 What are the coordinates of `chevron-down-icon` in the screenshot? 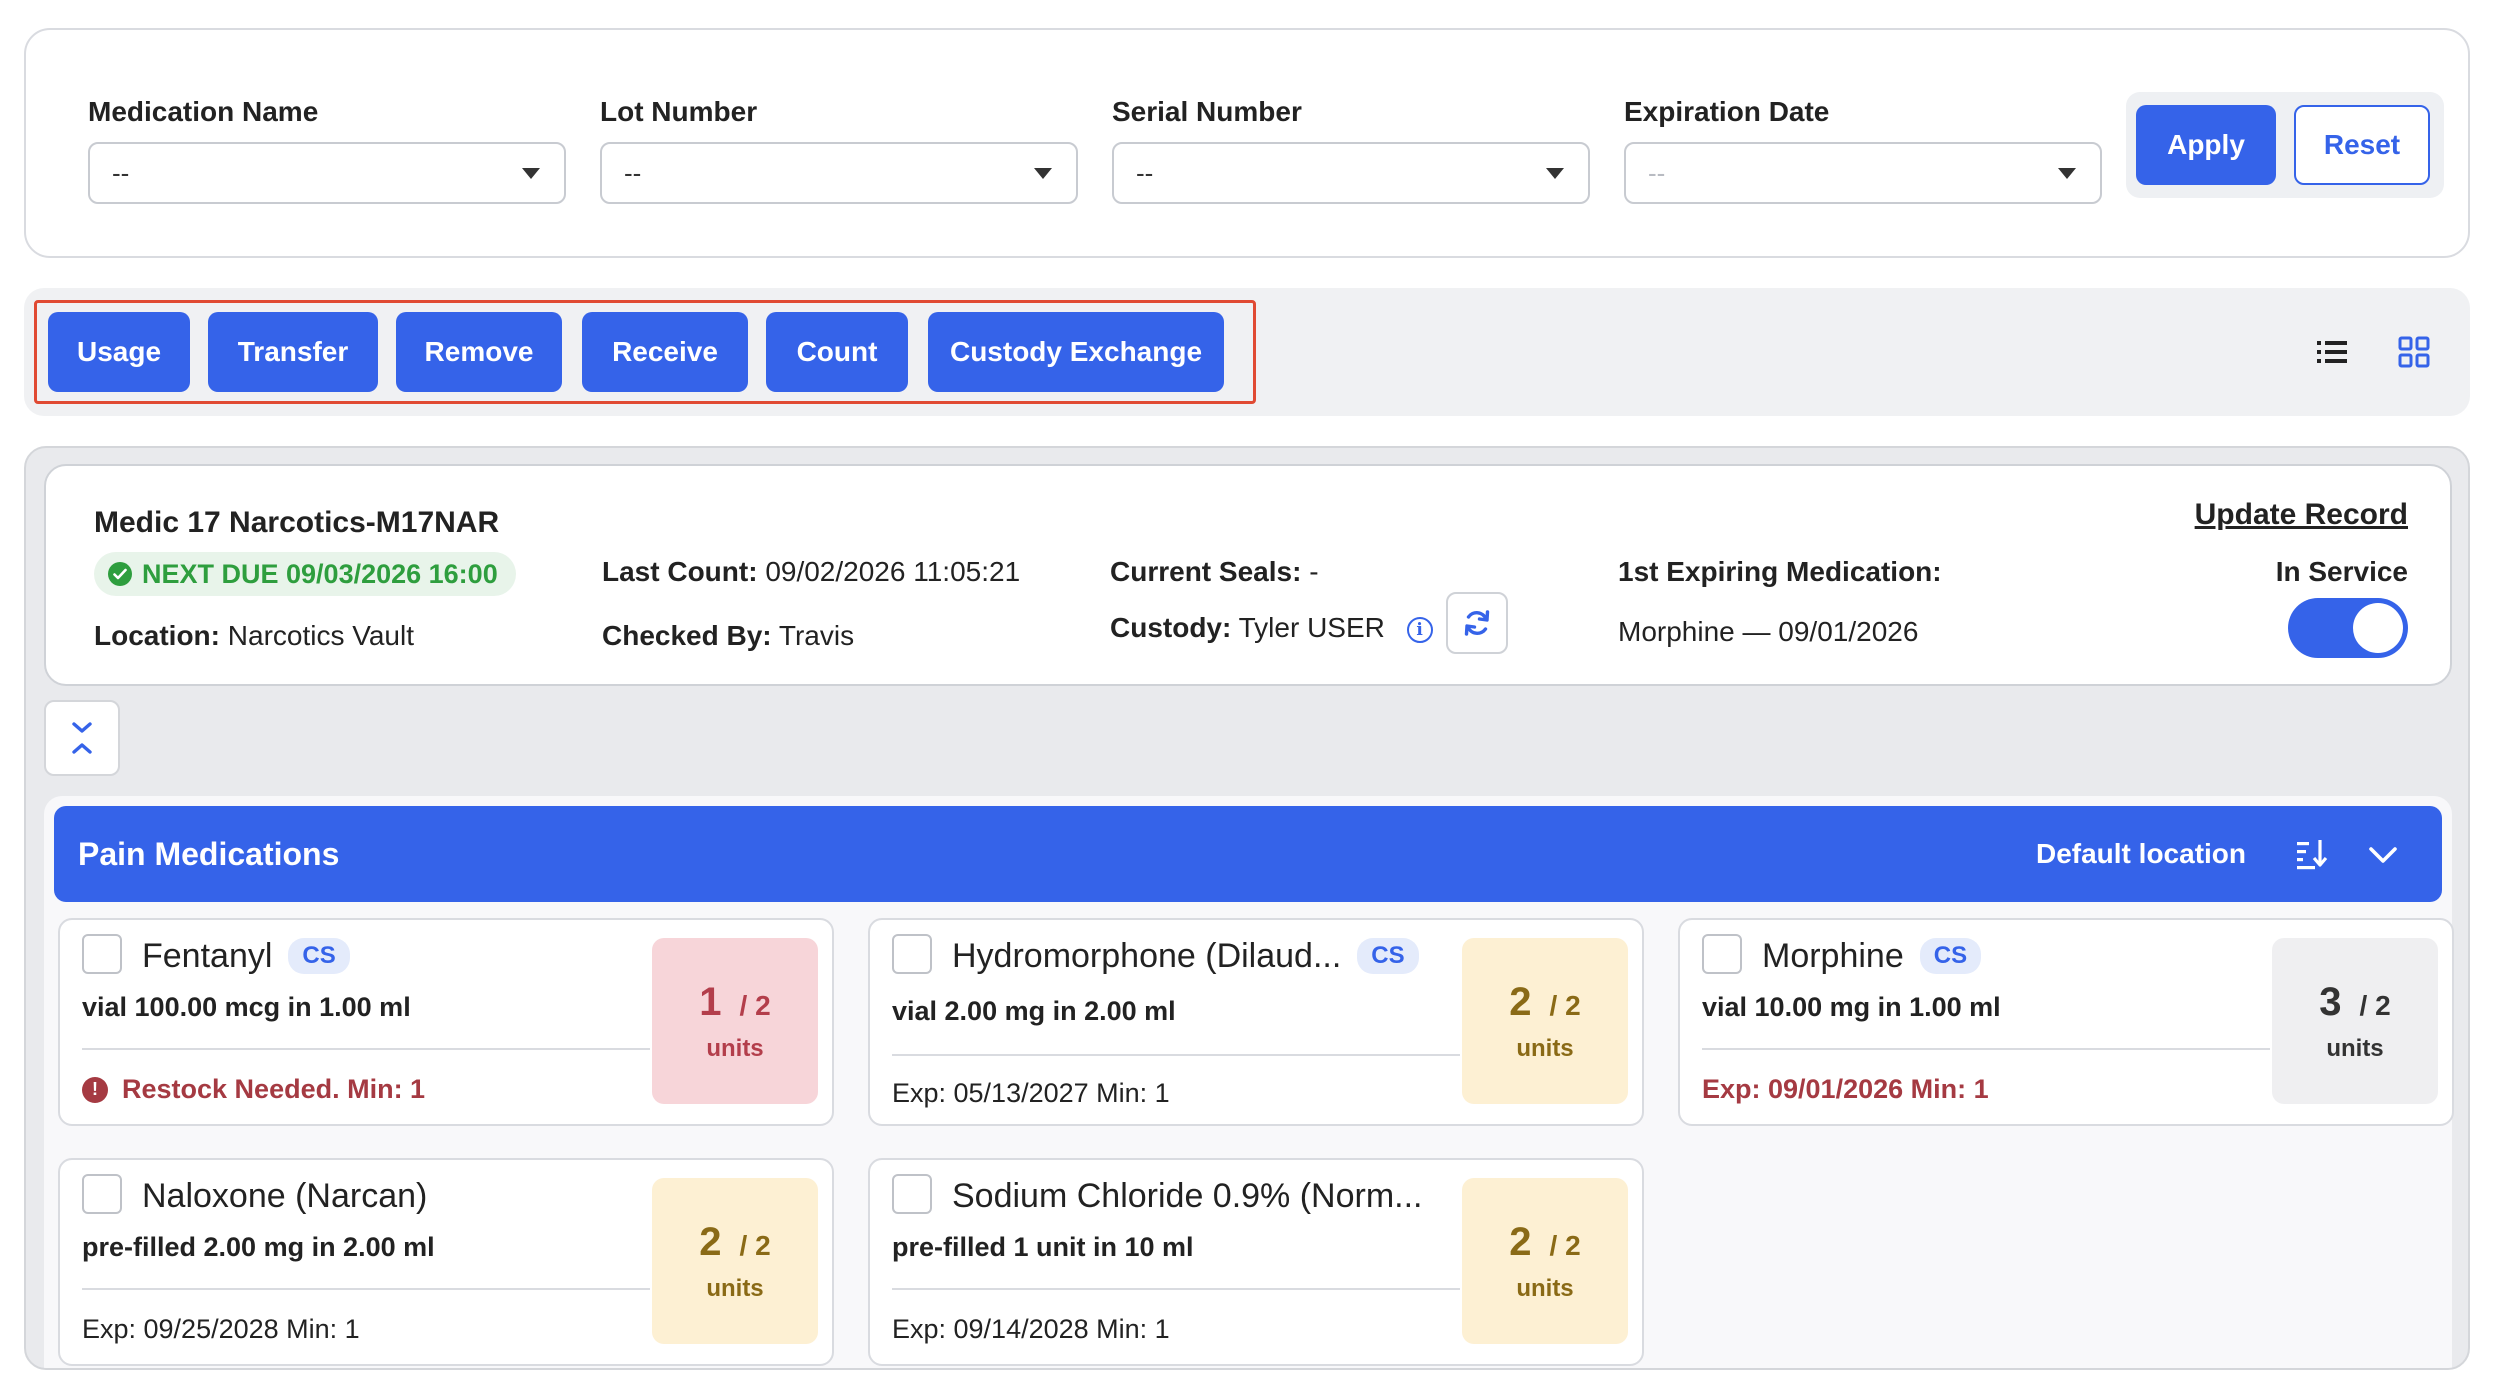 It's located at (2383, 855).